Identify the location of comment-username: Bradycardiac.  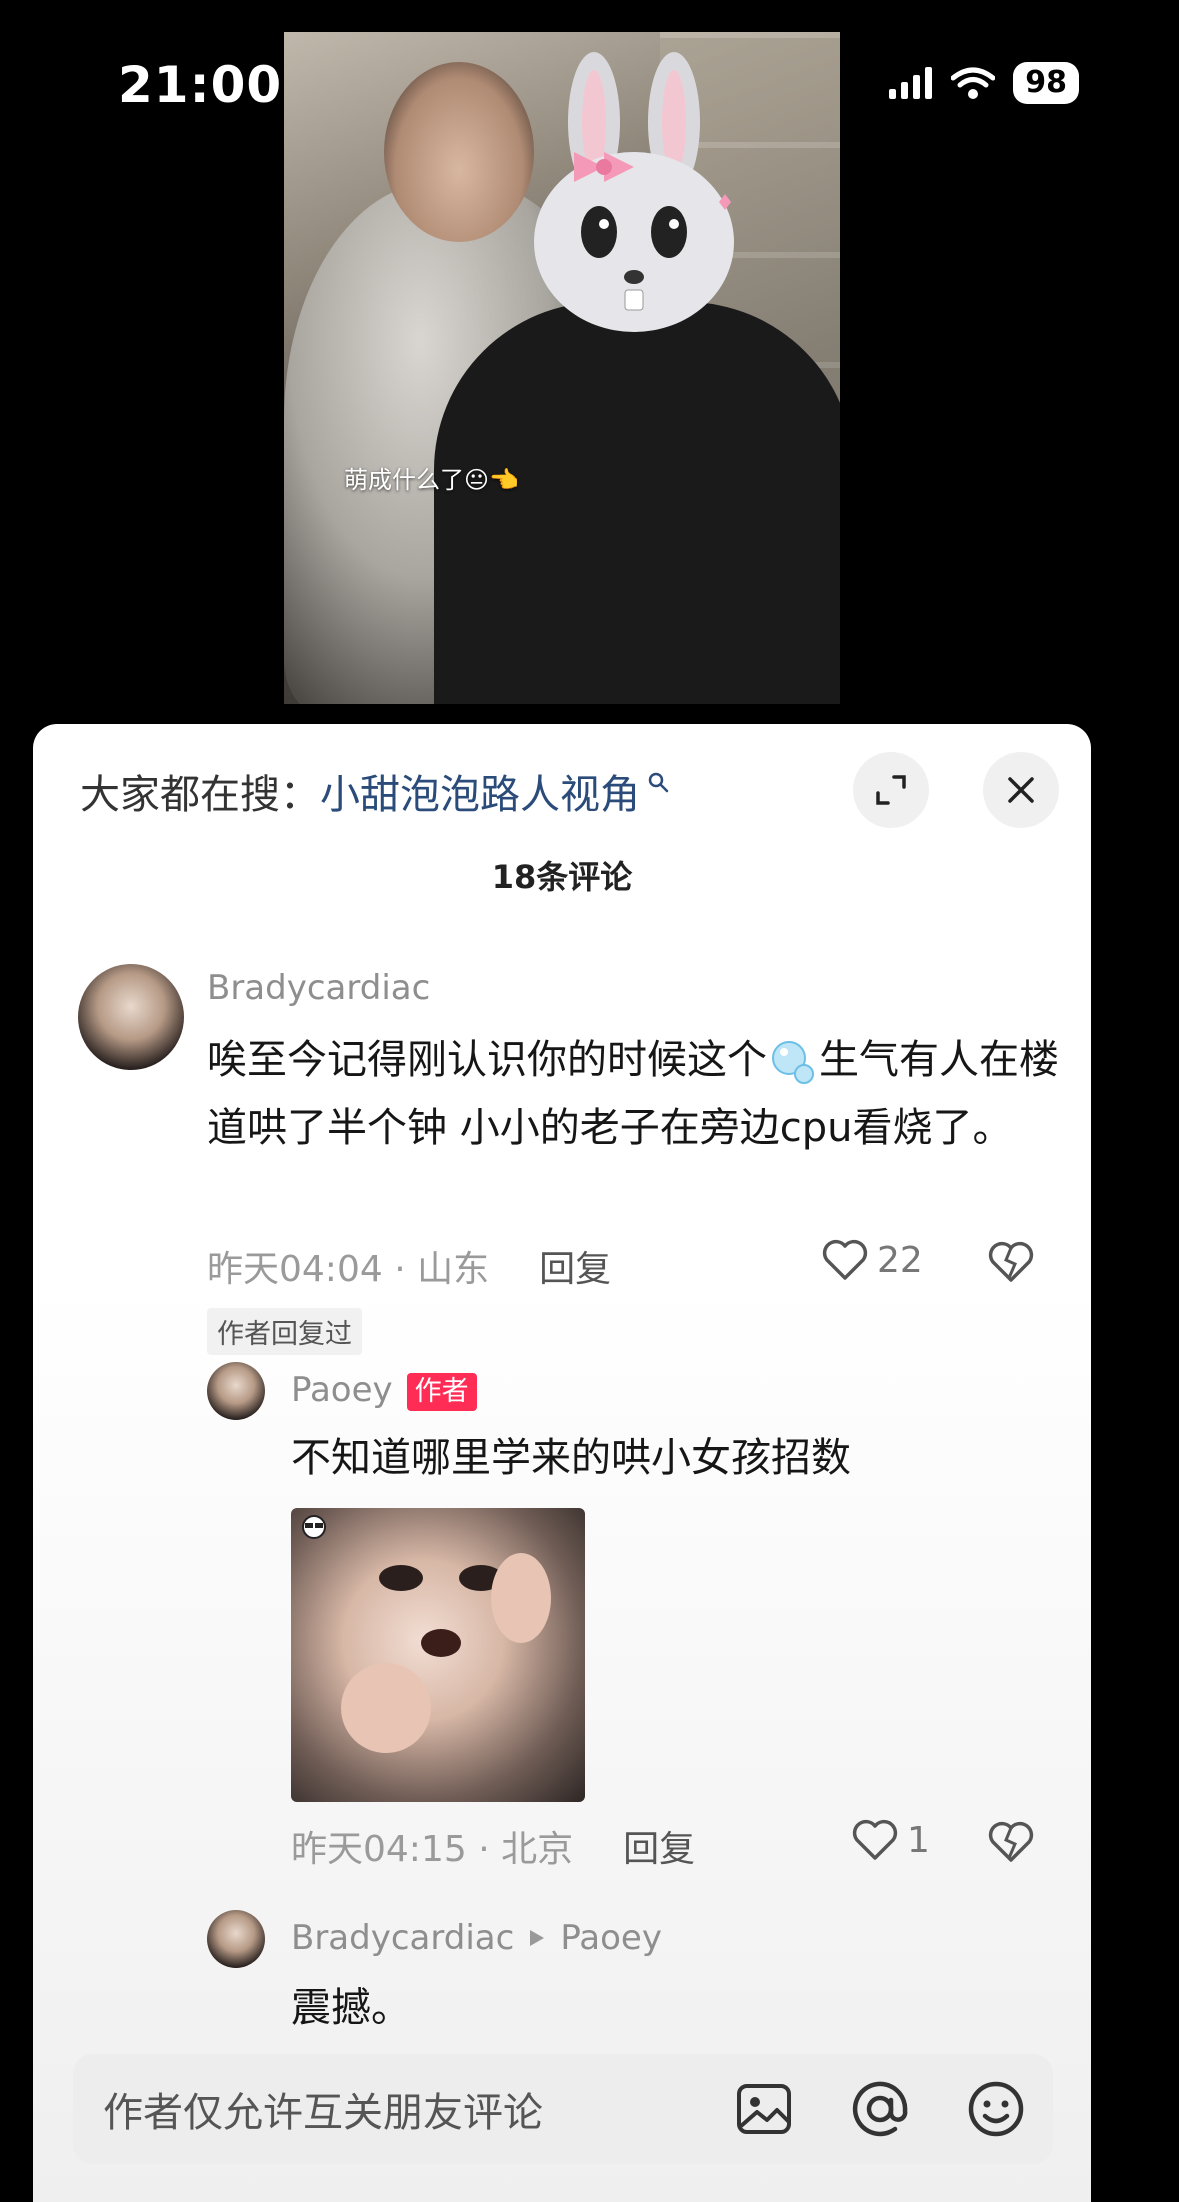
(318, 988).